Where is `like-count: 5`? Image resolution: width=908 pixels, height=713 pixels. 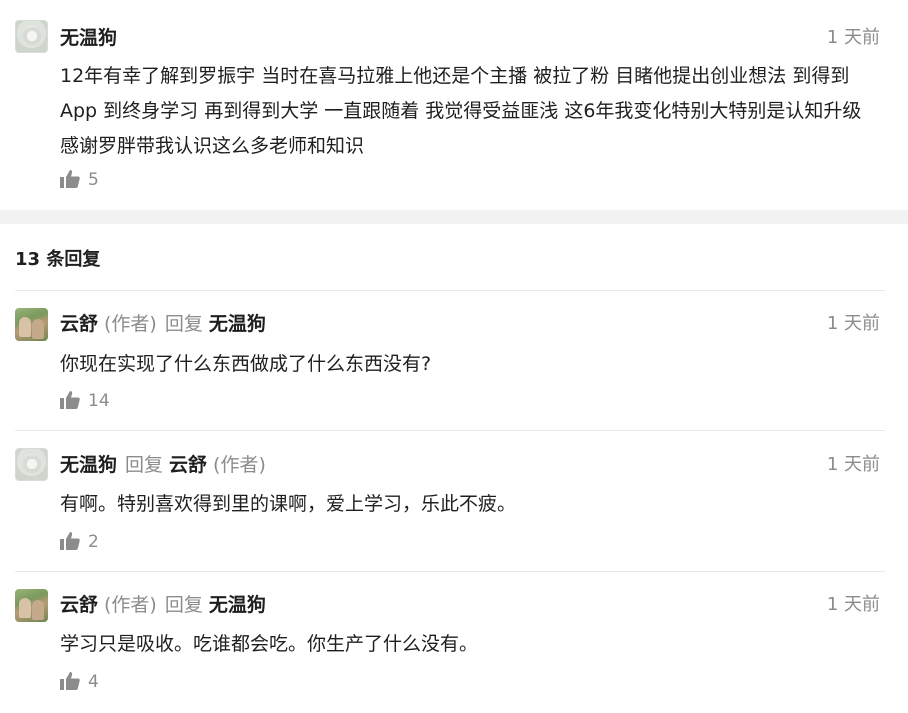
like-count: 5 is located at coordinates (93, 180).